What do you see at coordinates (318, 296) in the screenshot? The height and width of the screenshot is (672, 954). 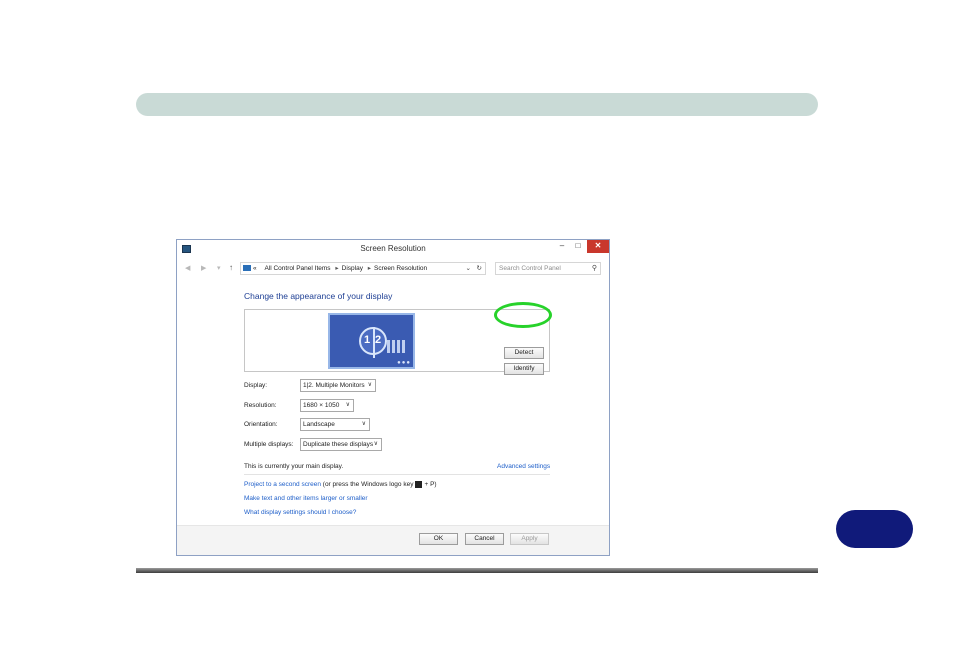 I see `page-title: Change the appearance of your display` at bounding box center [318, 296].